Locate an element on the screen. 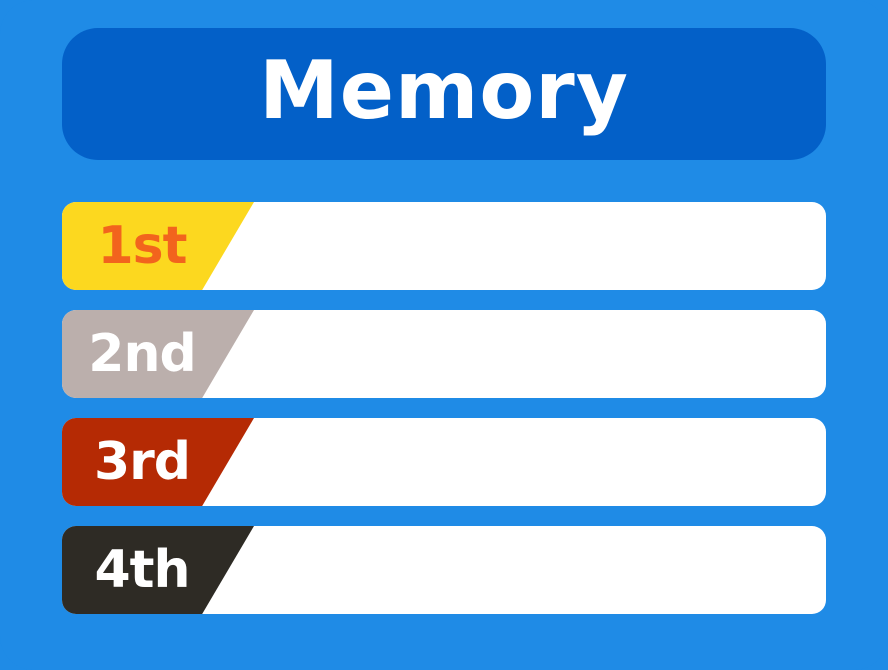  rank-label-2: 2nd is located at coordinates (142, 354).